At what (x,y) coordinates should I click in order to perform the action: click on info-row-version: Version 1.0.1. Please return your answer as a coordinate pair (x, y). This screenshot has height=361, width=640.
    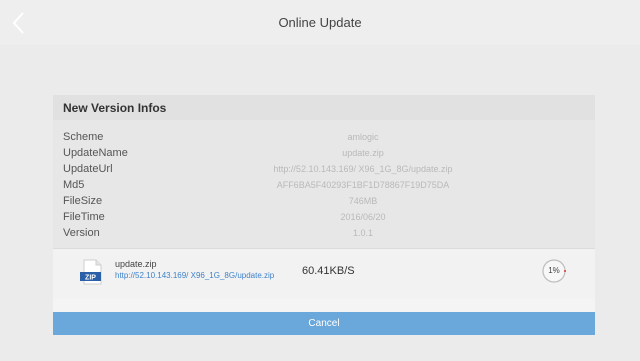
    Looking at the image, I should click on (324, 235).